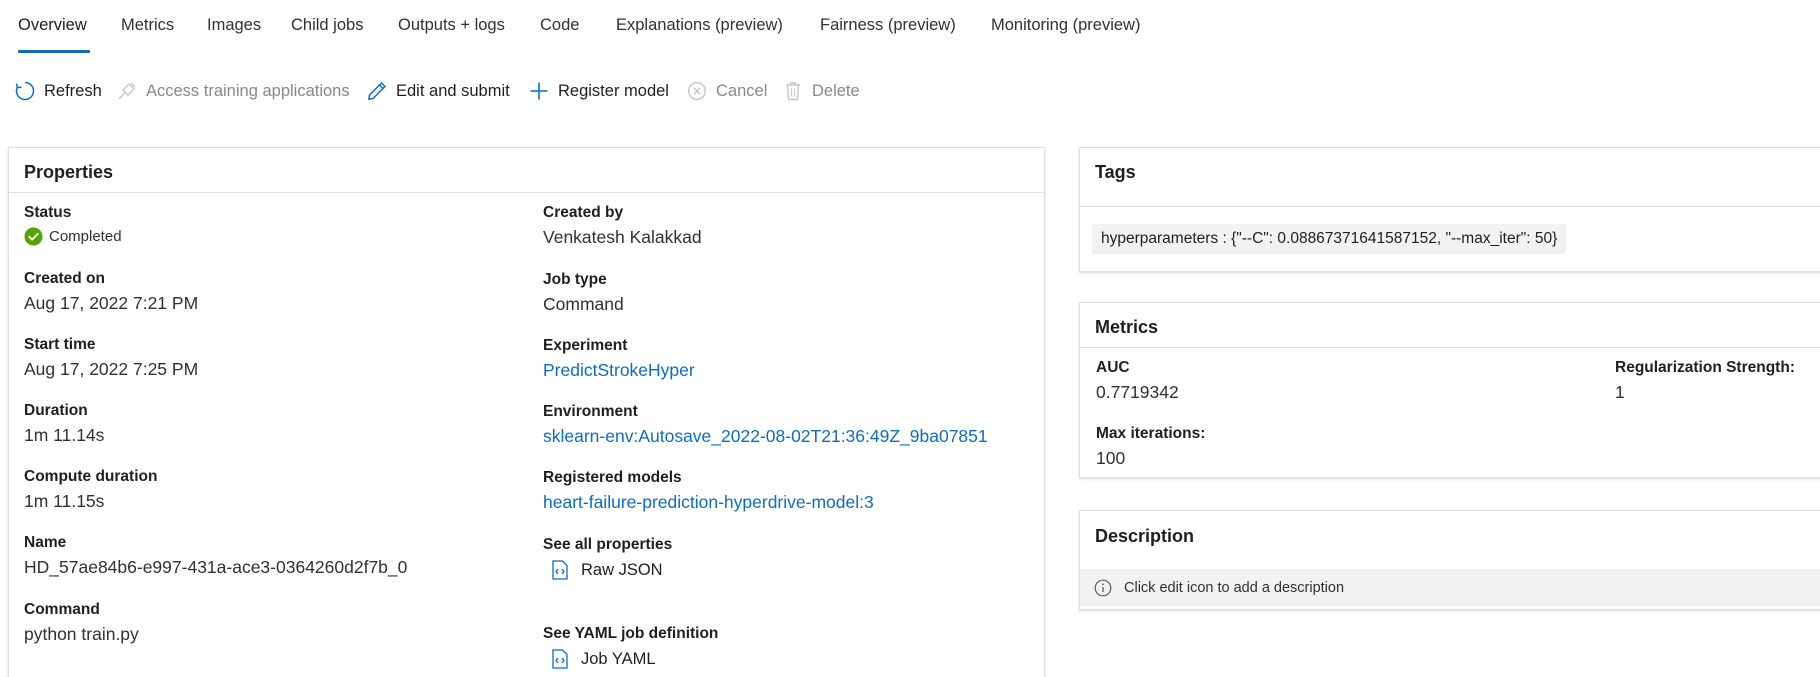 The height and width of the screenshot is (677, 1820). Describe the element at coordinates (1450, 587) in the screenshot. I see `description-placeholder: Click edit icon to add a description` at that location.